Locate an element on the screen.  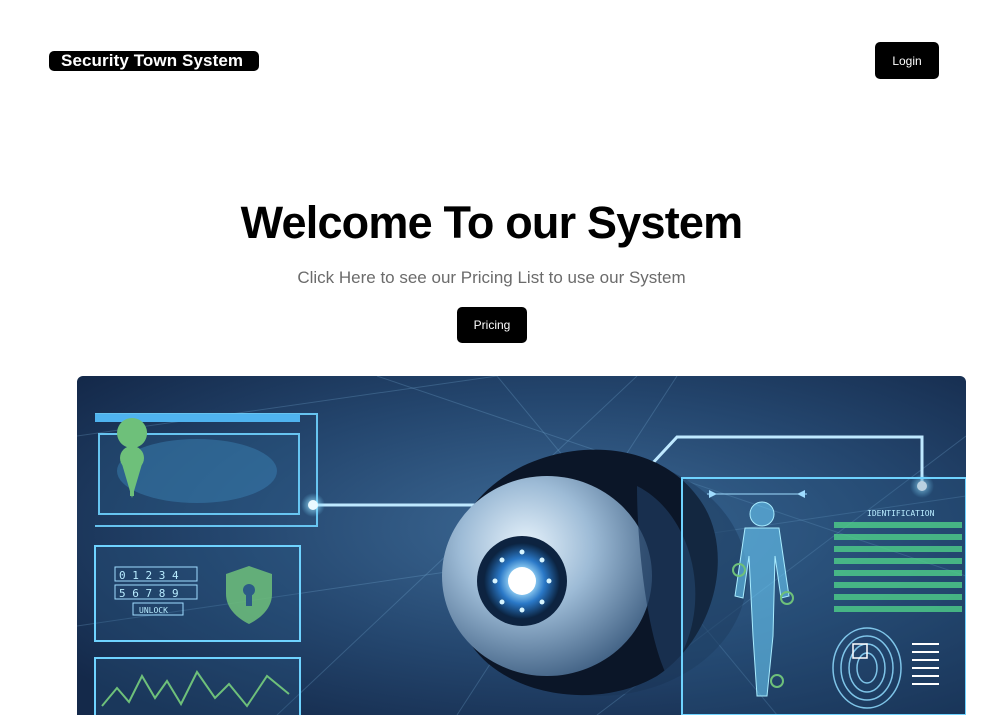
login-button: Login is located at coordinates (907, 60).